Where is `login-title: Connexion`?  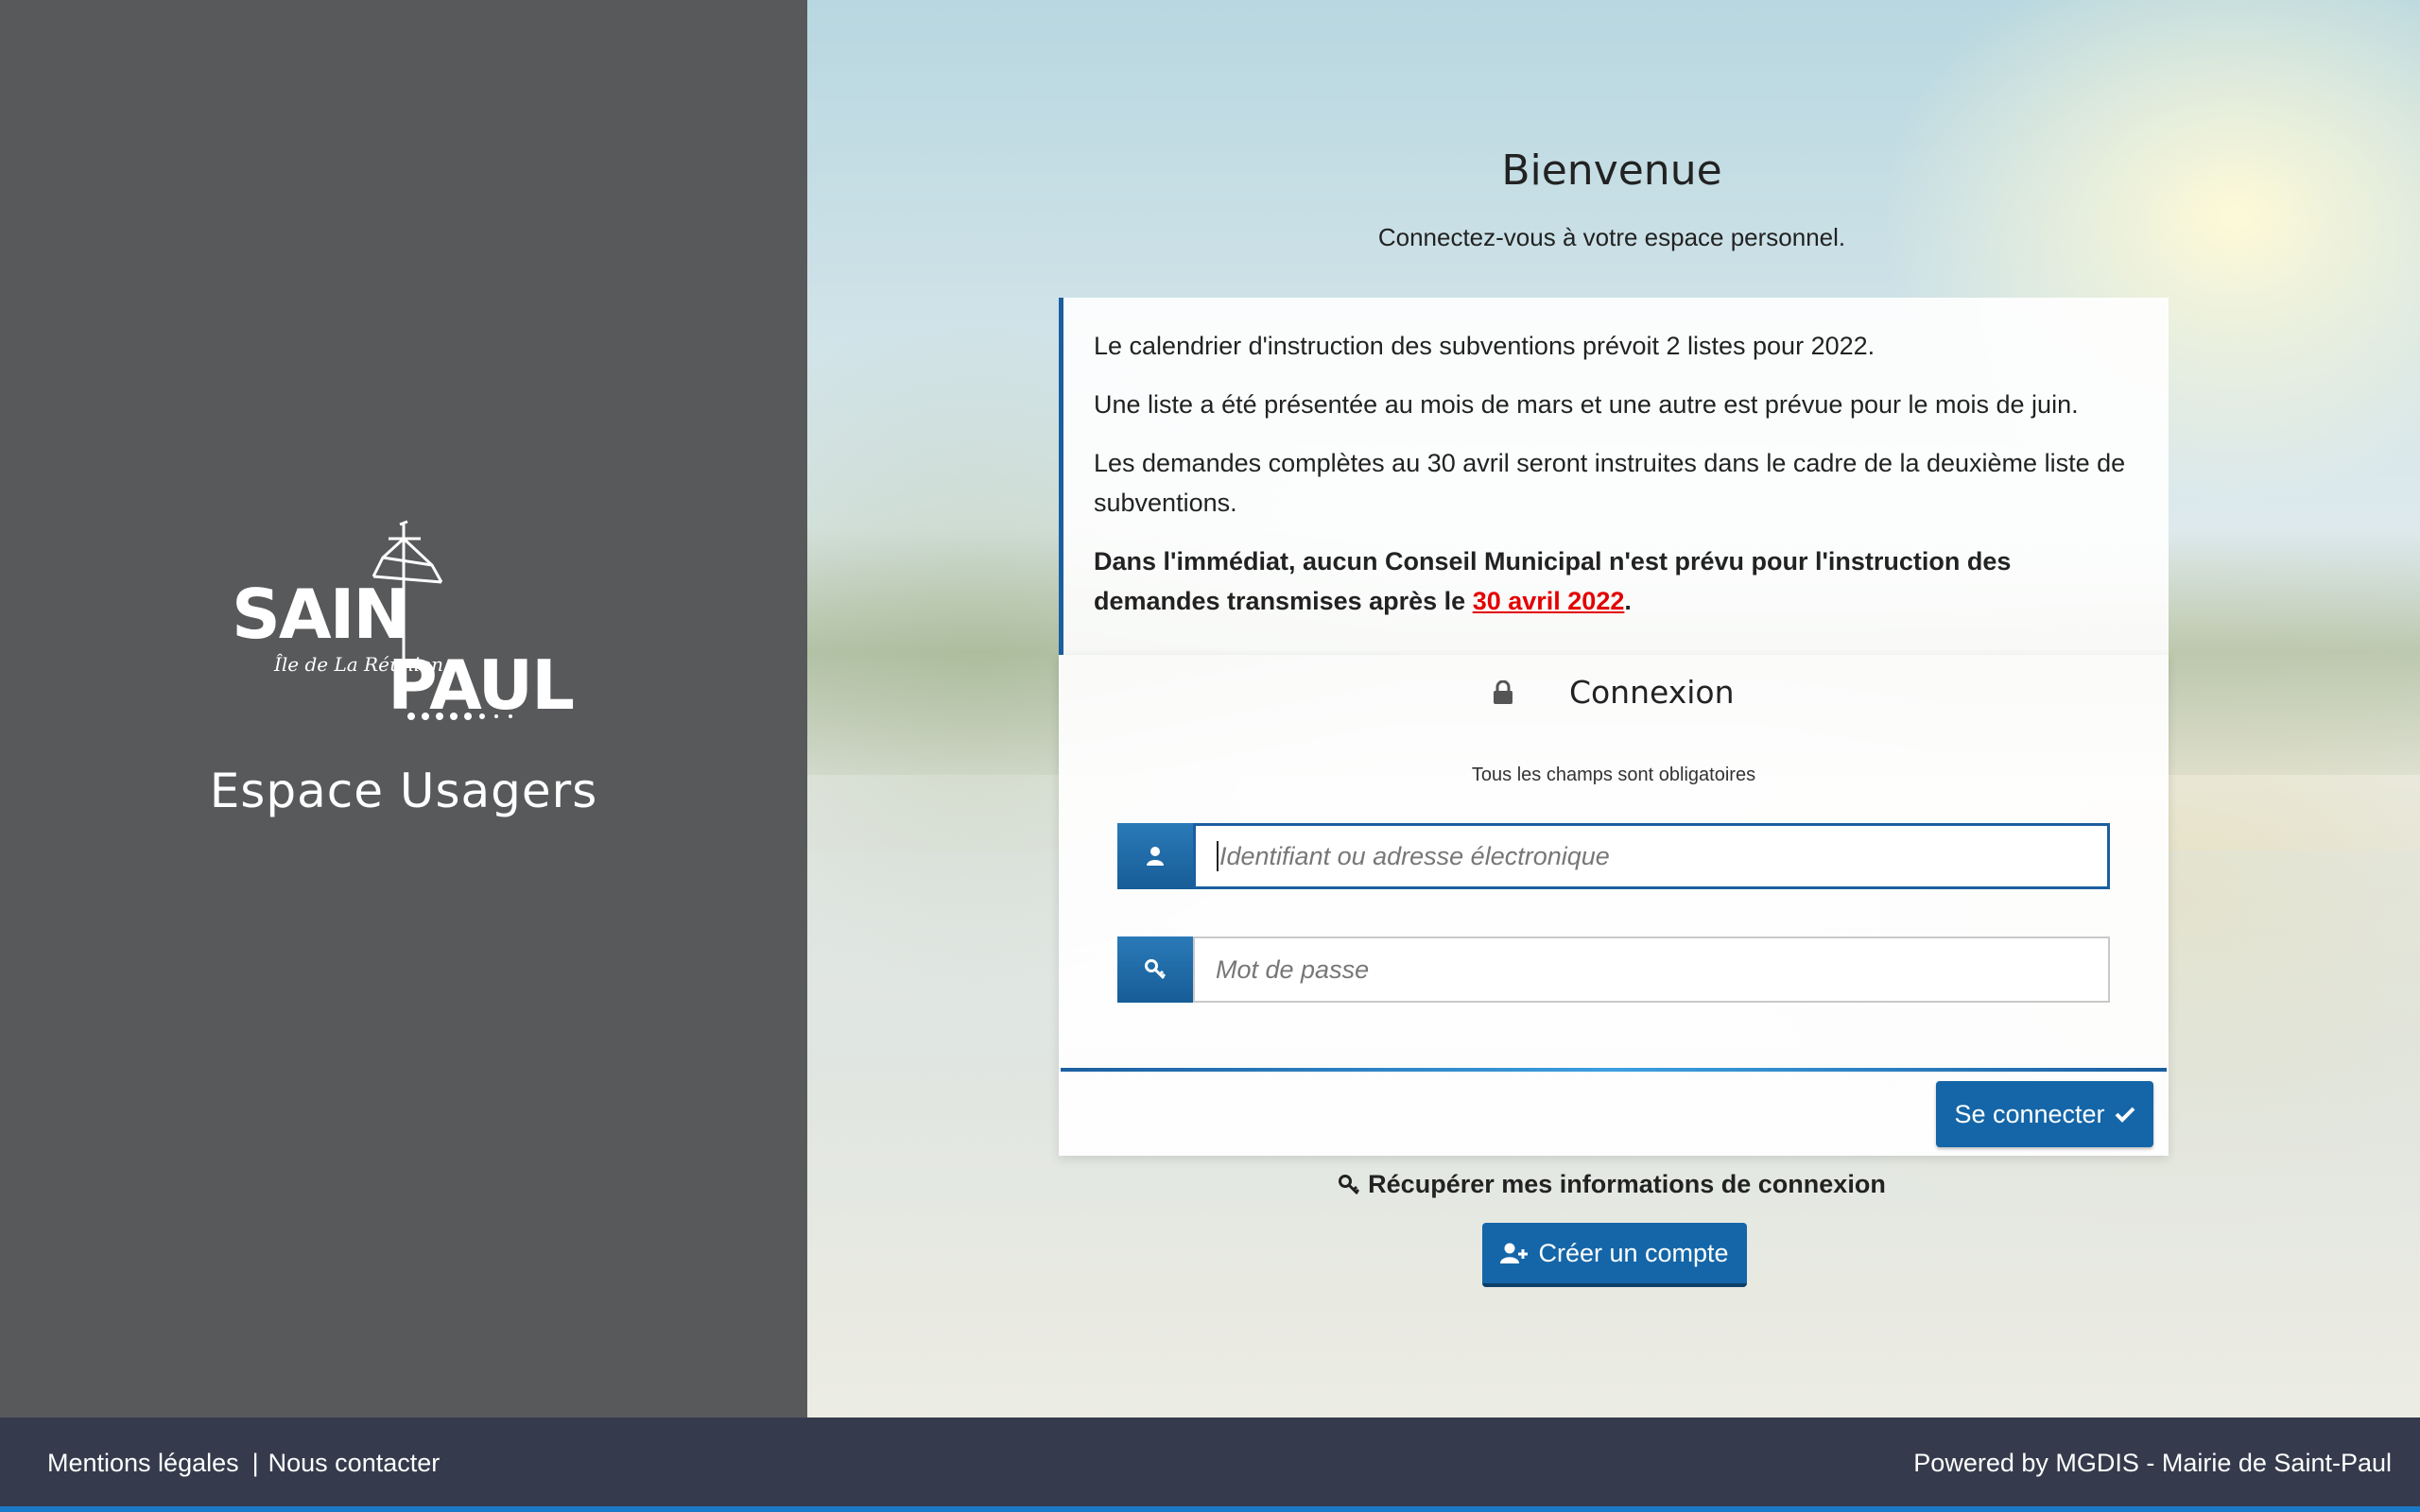 login-title: Connexion is located at coordinates (1651, 692).